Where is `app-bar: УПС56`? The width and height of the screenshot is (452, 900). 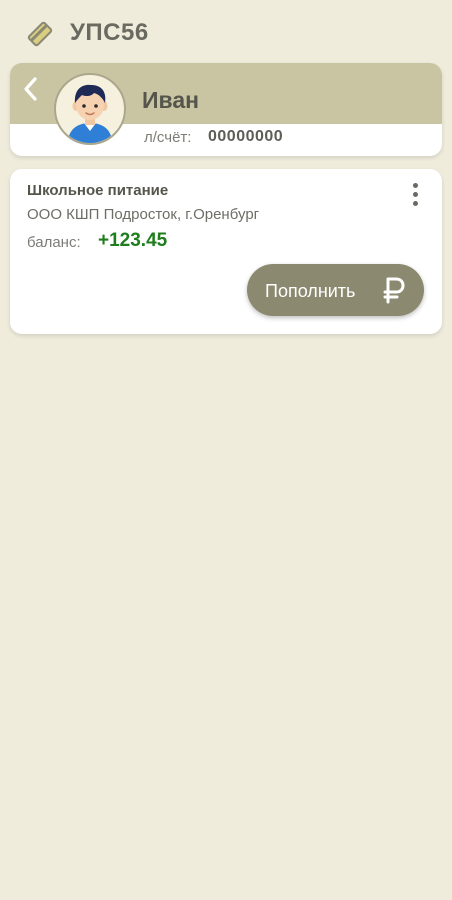
app-bar: УПС56 is located at coordinates (226, 32).